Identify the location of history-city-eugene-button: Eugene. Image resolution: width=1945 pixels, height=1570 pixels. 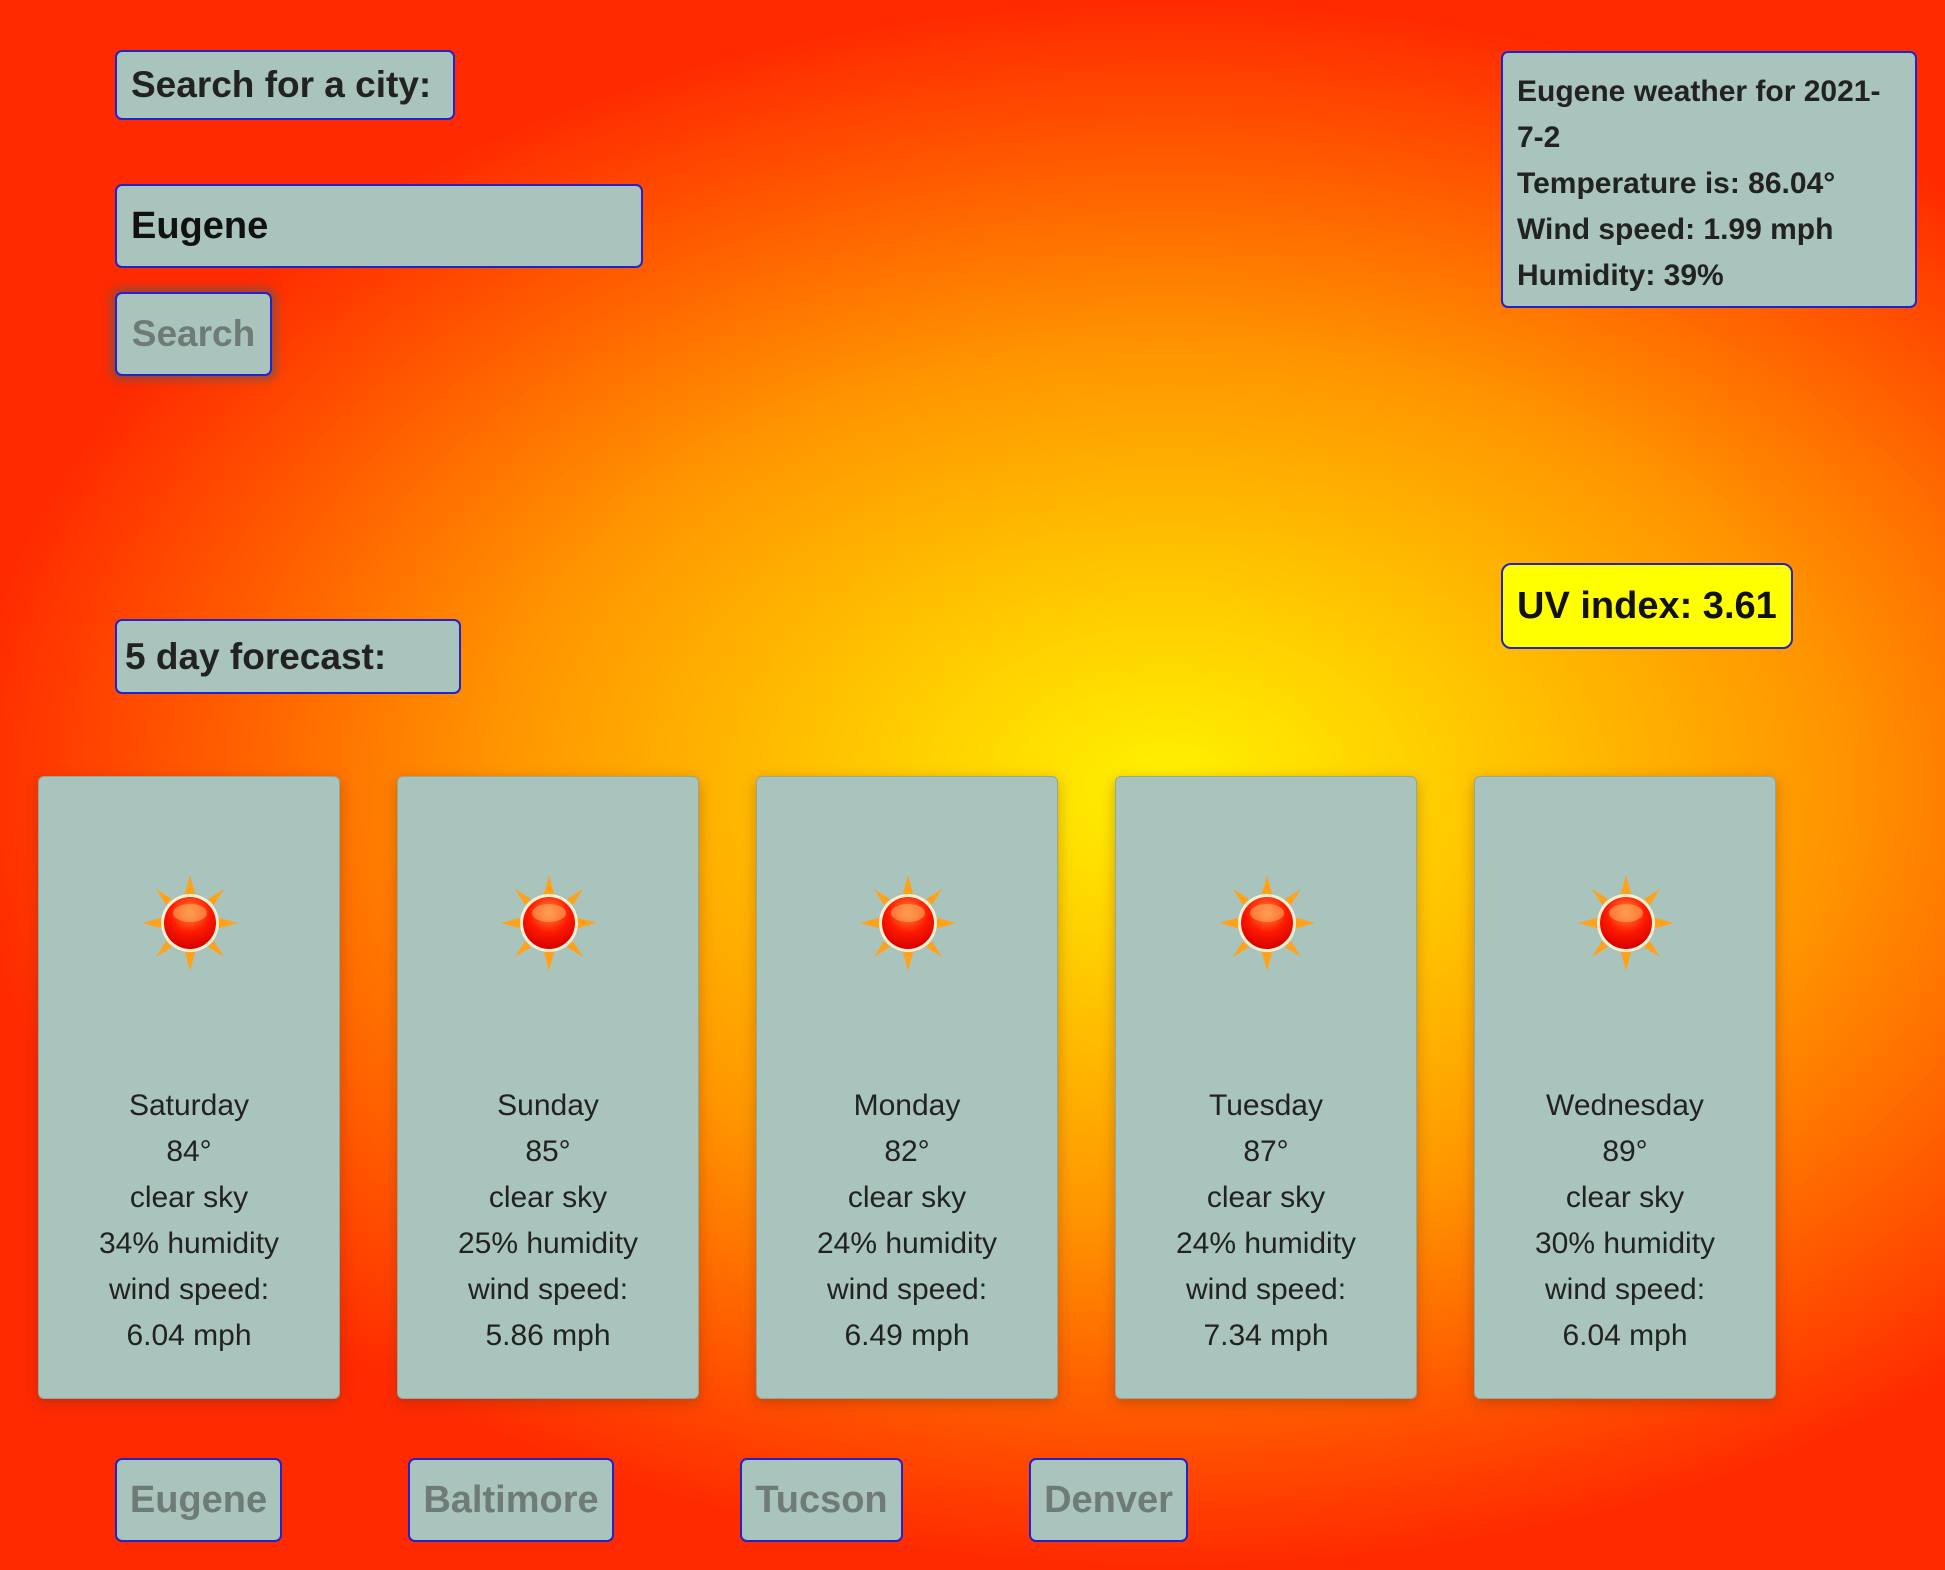
(198, 1500).